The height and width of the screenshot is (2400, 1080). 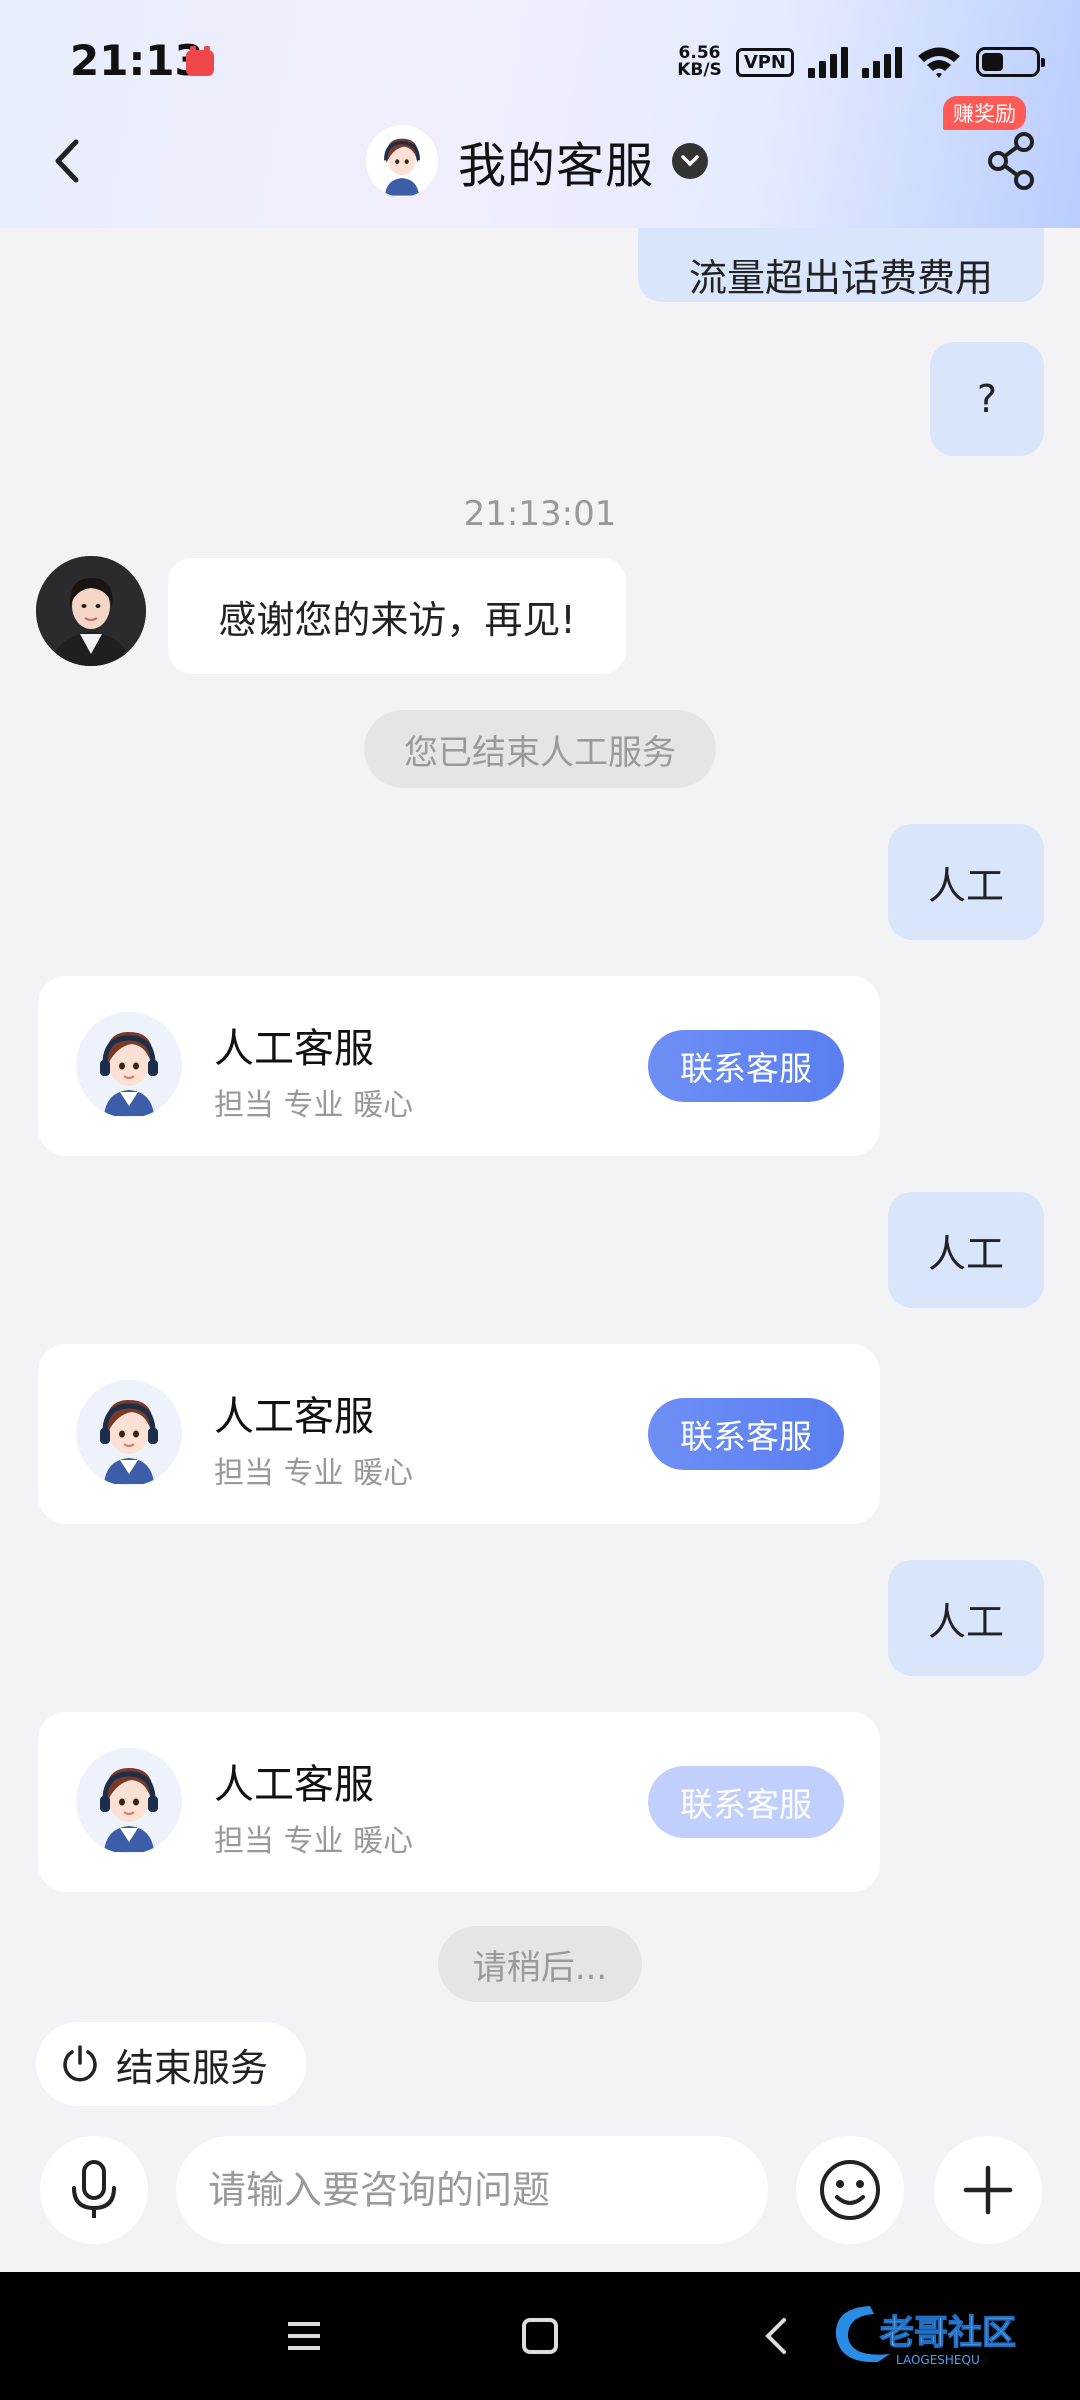 What do you see at coordinates (91, 611) in the screenshot?
I see `agent-avatar` at bounding box center [91, 611].